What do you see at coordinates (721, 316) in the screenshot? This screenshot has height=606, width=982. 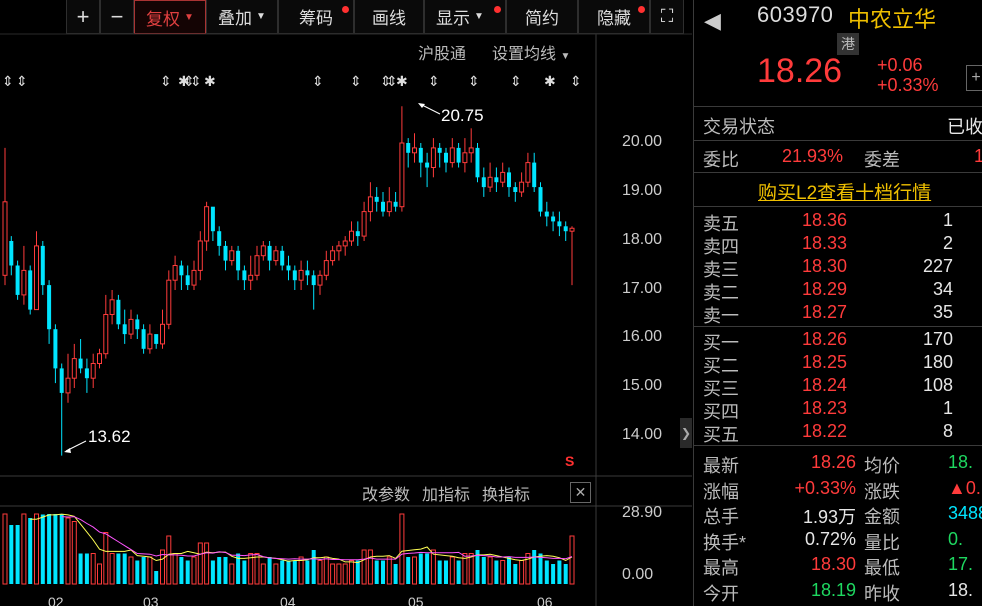 I see `ask-level-label: 卖一` at bounding box center [721, 316].